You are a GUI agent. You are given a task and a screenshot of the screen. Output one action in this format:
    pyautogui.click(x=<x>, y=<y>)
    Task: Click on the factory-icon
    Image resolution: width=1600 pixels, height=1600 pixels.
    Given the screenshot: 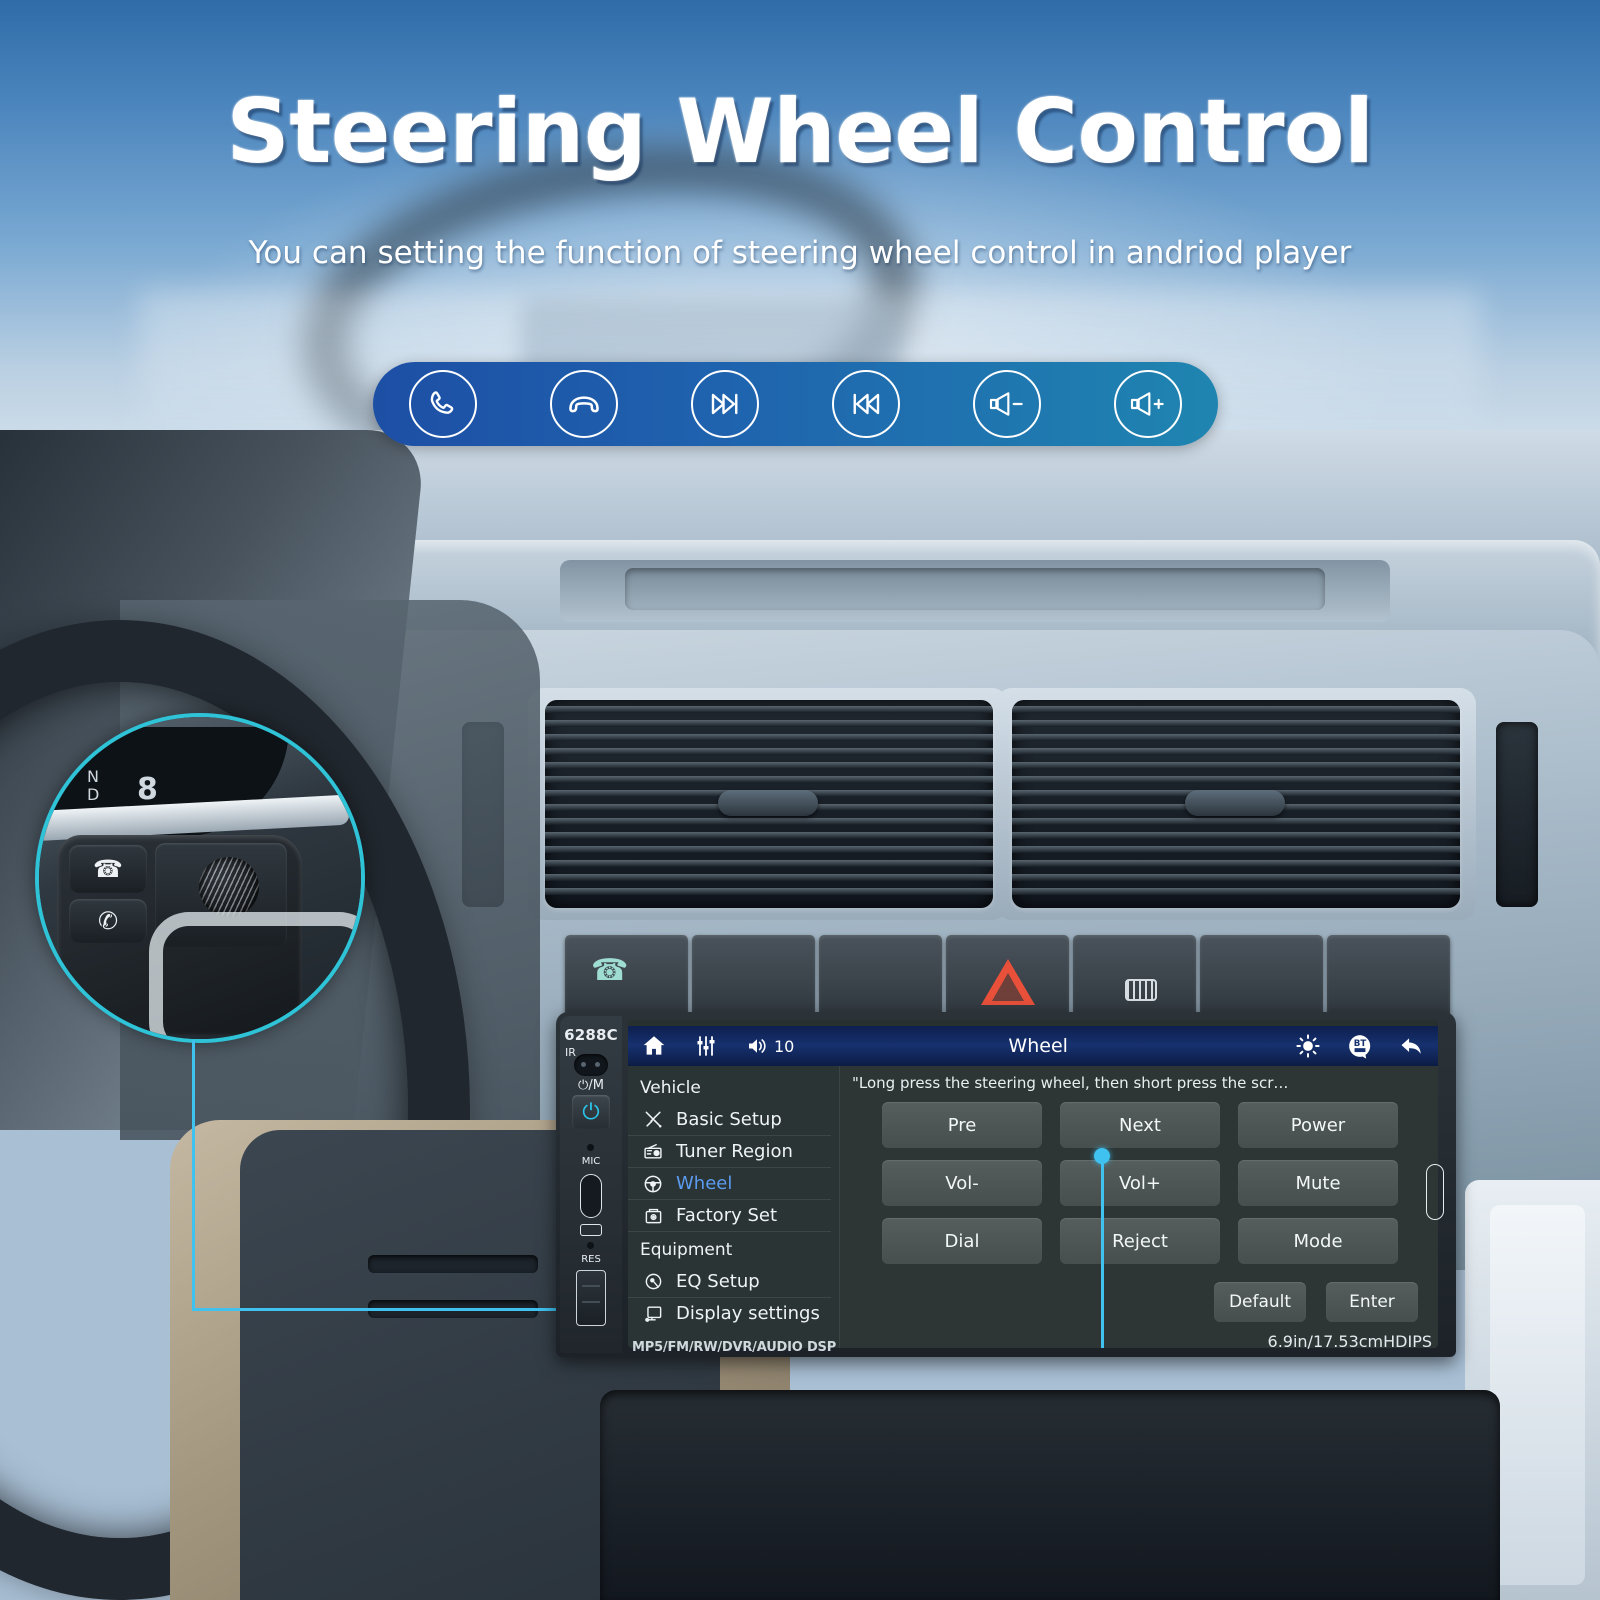 What is the action you would take?
    pyautogui.click(x=653, y=1215)
    